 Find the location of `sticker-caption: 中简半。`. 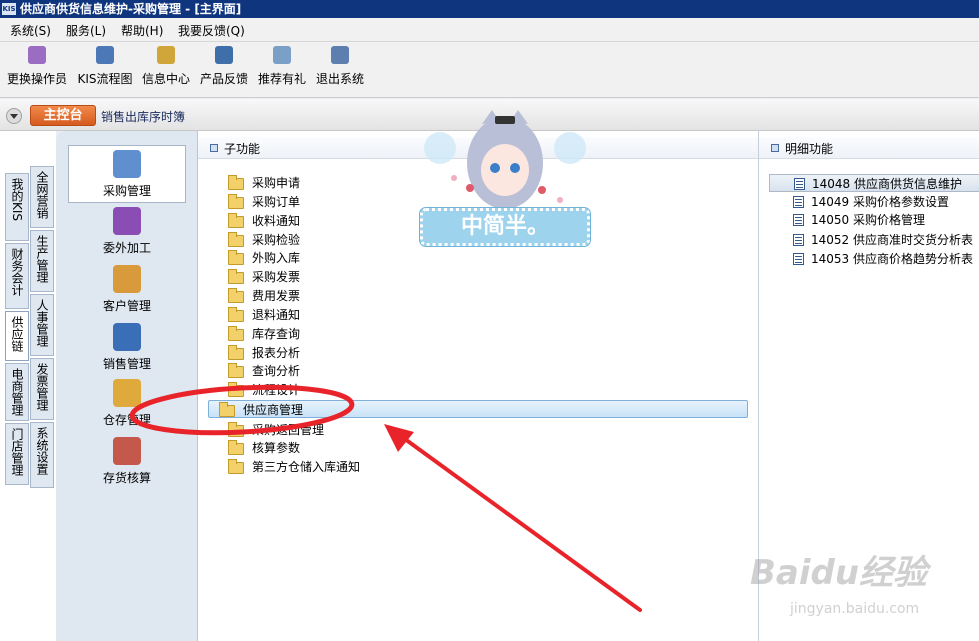

sticker-caption: 中简半。 is located at coordinates (505, 227).